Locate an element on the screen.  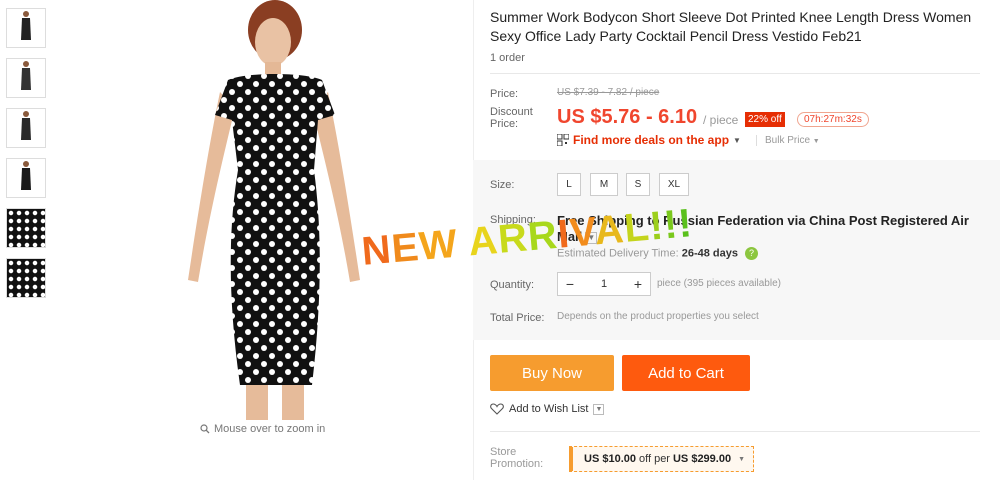
overlay-letter: E is located at coordinates (405, 248).